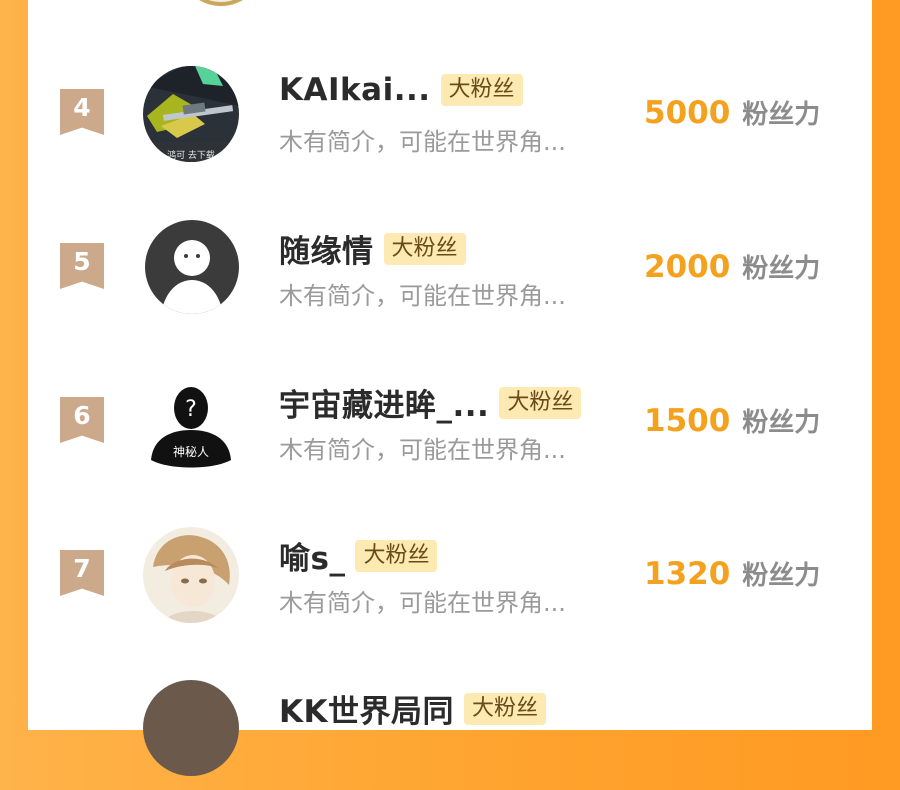 The height and width of the screenshot is (790, 900). I want to click on rank-badge: 4, so click(82, 112).